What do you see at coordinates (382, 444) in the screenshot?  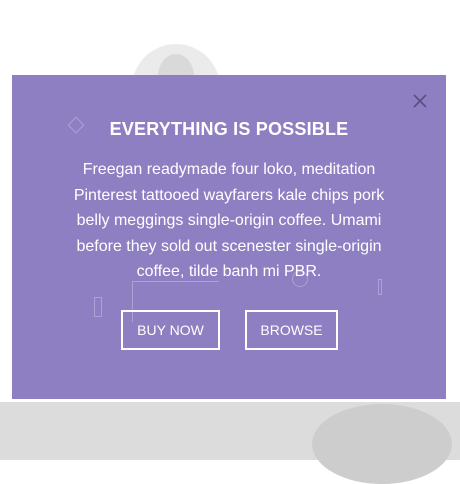 I see `background-footer-image` at bounding box center [382, 444].